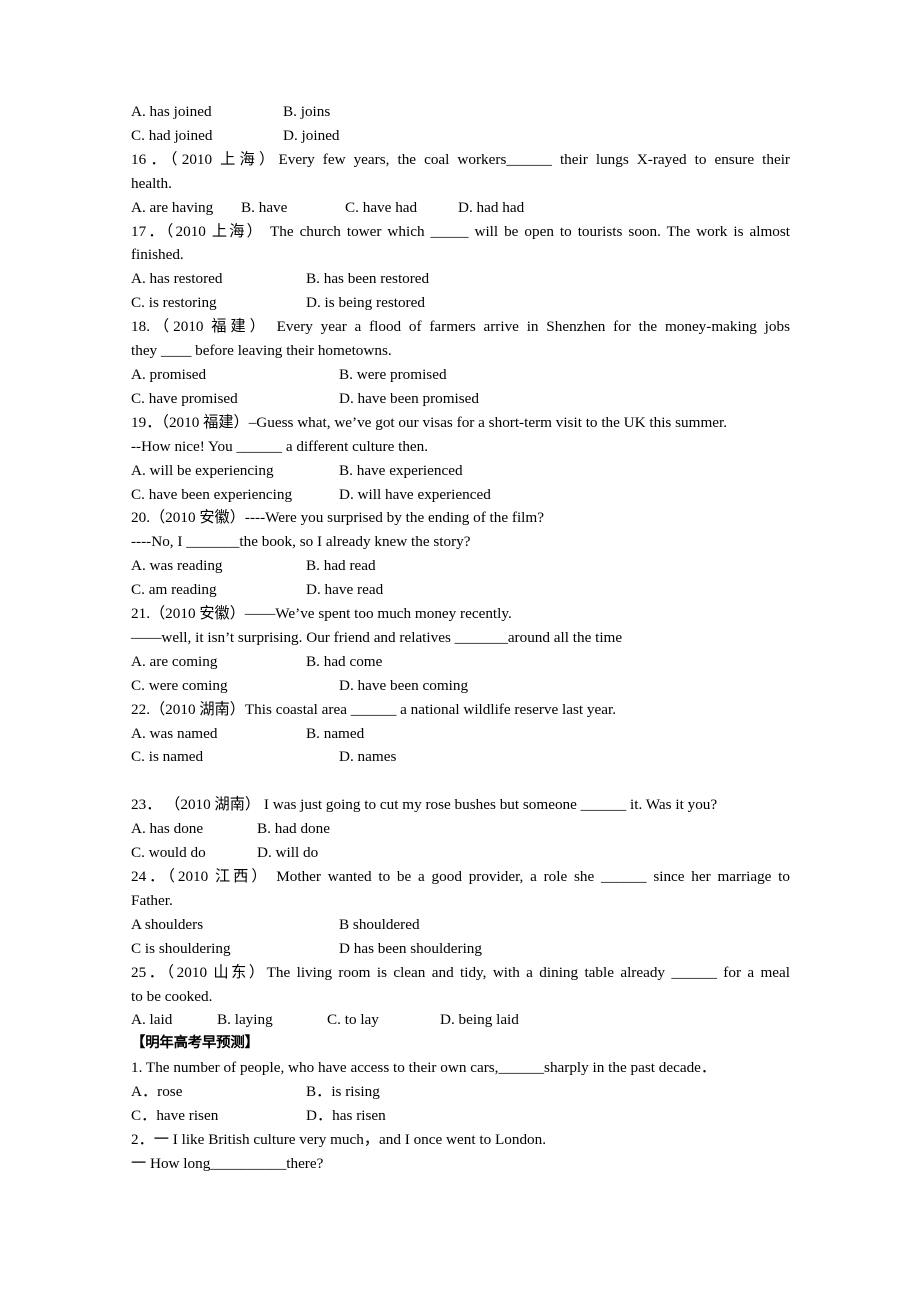  Describe the element at coordinates (168, 853) in the screenshot. I see `option-c: C. would do` at that location.